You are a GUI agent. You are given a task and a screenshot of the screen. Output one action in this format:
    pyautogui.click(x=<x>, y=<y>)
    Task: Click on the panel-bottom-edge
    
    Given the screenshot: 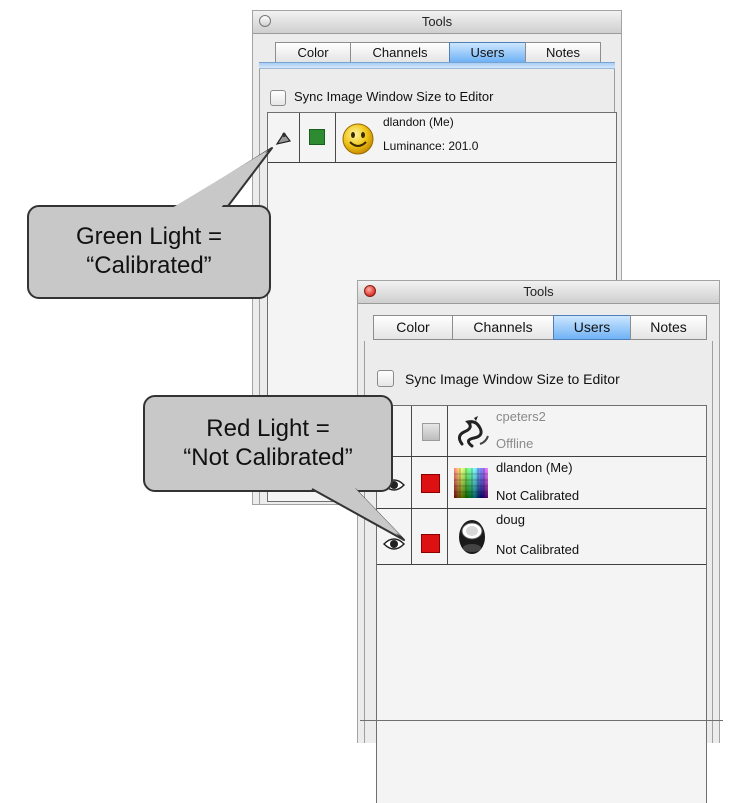 What is the action you would take?
    pyautogui.click(x=541, y=773)
    